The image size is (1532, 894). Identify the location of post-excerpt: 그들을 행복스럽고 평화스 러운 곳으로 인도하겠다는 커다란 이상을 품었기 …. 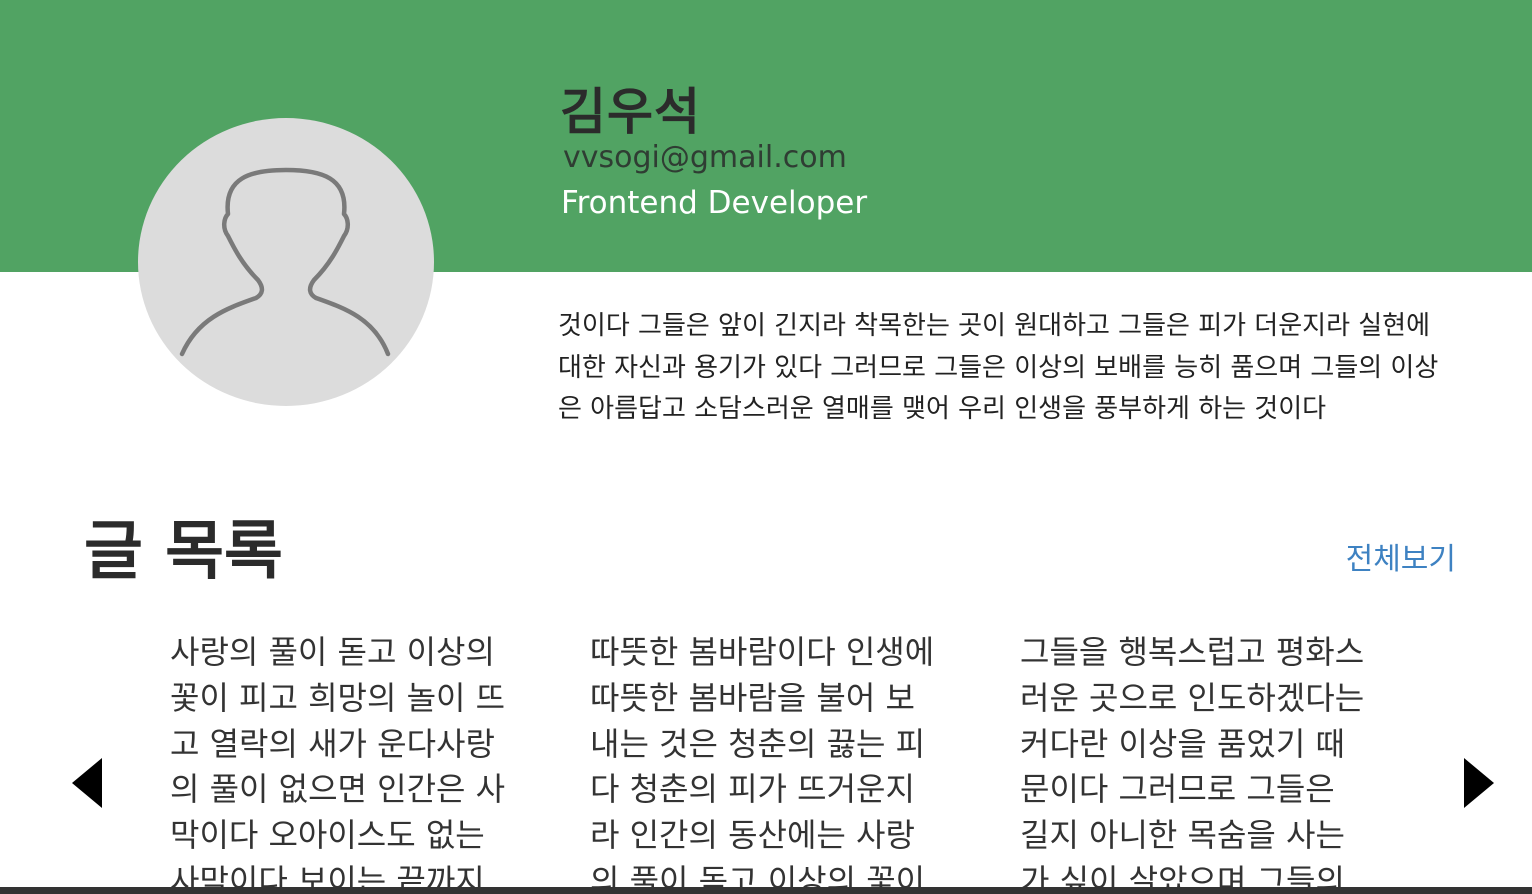
(1192, 763).